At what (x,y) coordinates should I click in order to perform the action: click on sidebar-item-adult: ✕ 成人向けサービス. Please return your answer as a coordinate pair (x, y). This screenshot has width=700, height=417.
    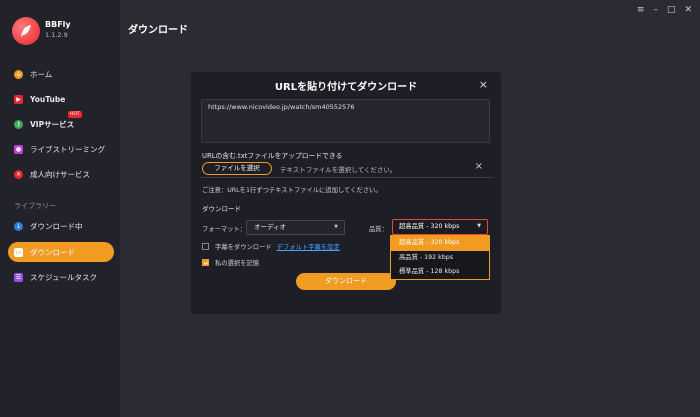
    Looking at the image, I should click on (61, 174).